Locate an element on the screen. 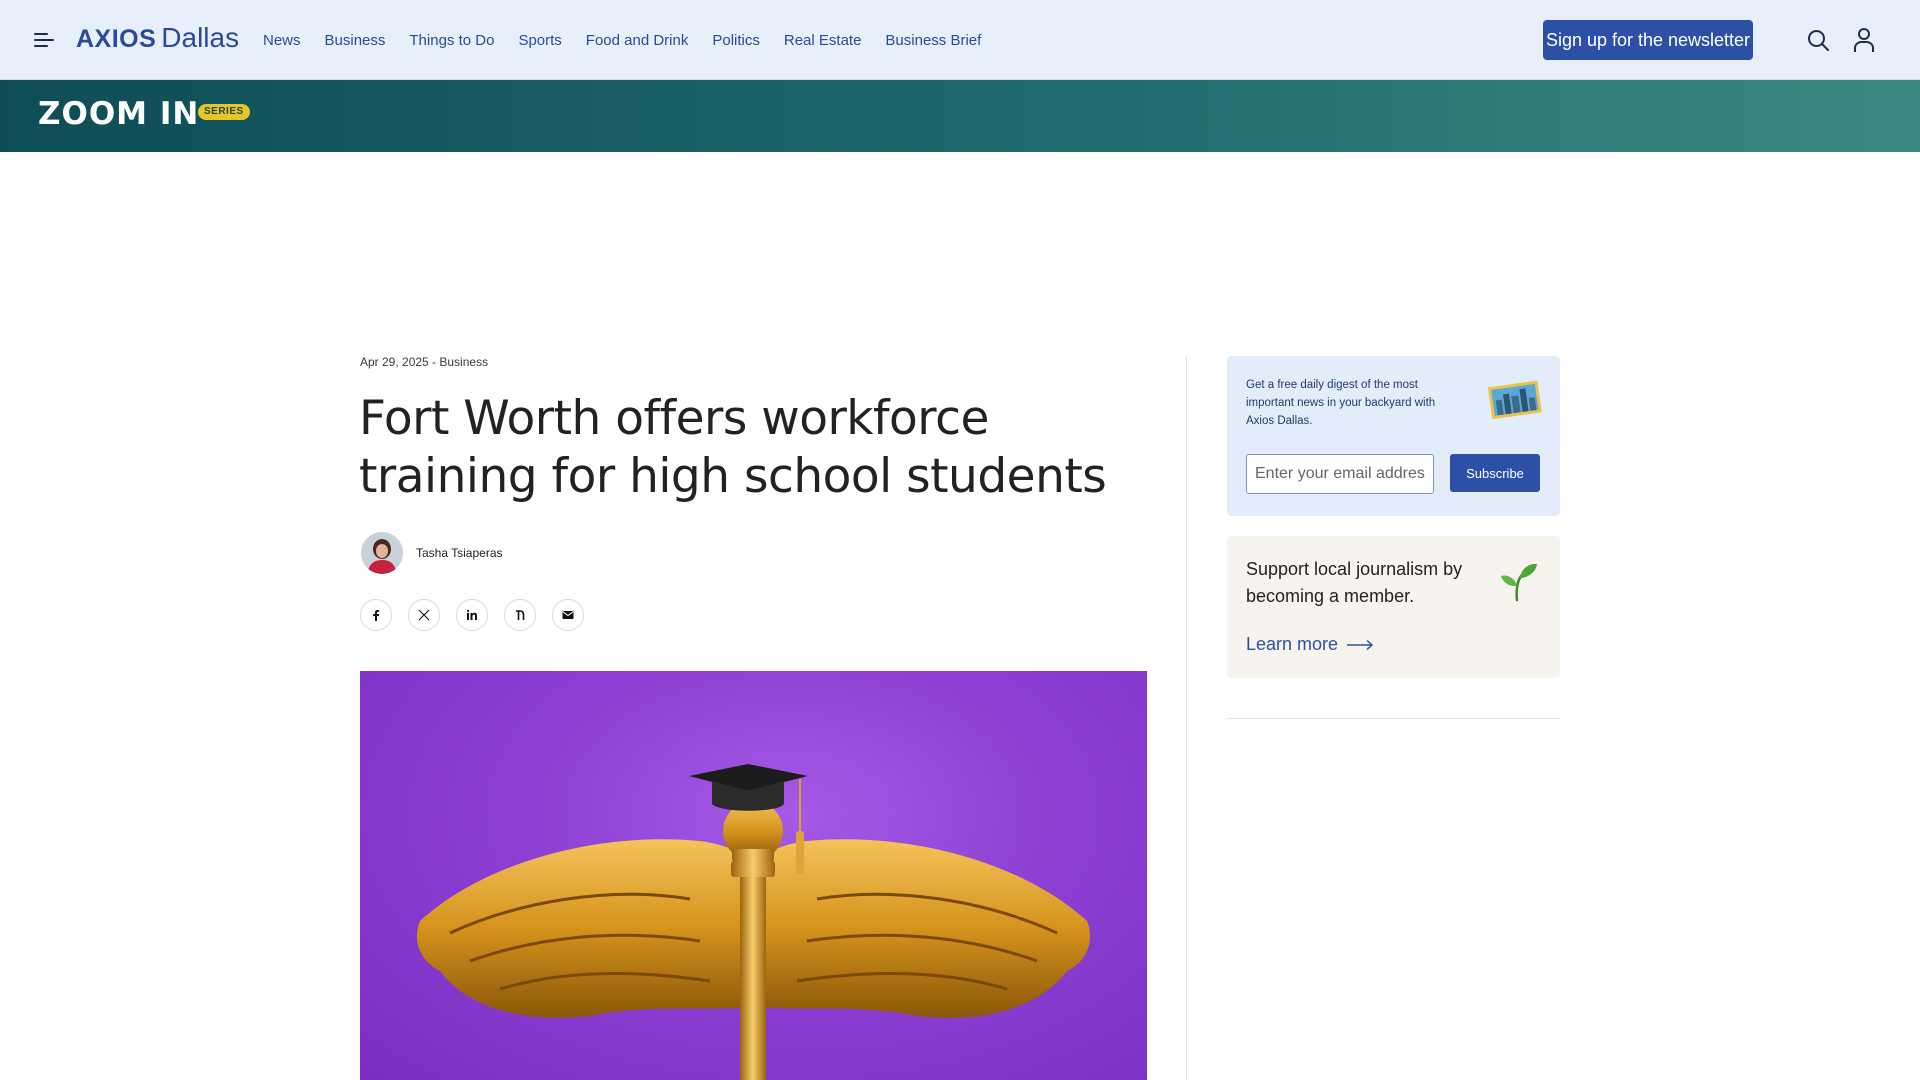 Image resolution: width=1920 pixels, height=1080 pixels. author-photo is located at coordinates (382, 553).